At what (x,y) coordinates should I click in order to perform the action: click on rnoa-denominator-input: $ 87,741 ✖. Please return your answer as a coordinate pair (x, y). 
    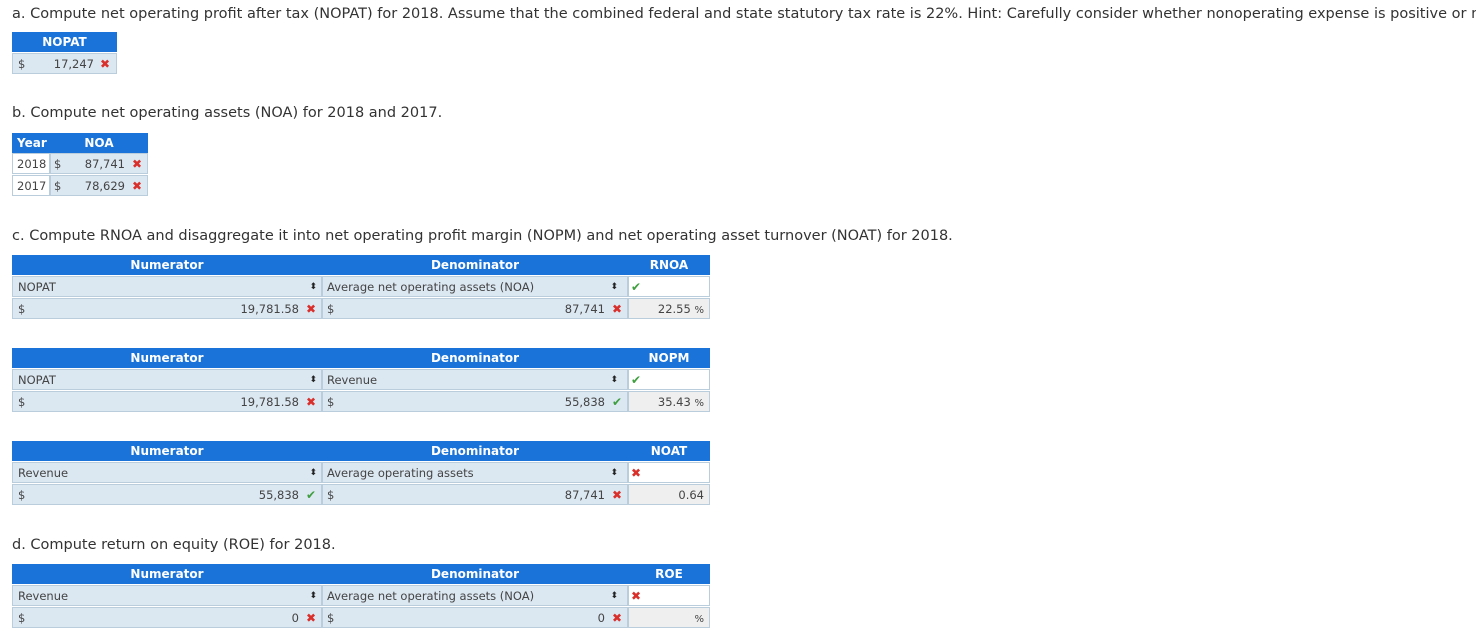
    Looking at the image, I should click on (475, 308).